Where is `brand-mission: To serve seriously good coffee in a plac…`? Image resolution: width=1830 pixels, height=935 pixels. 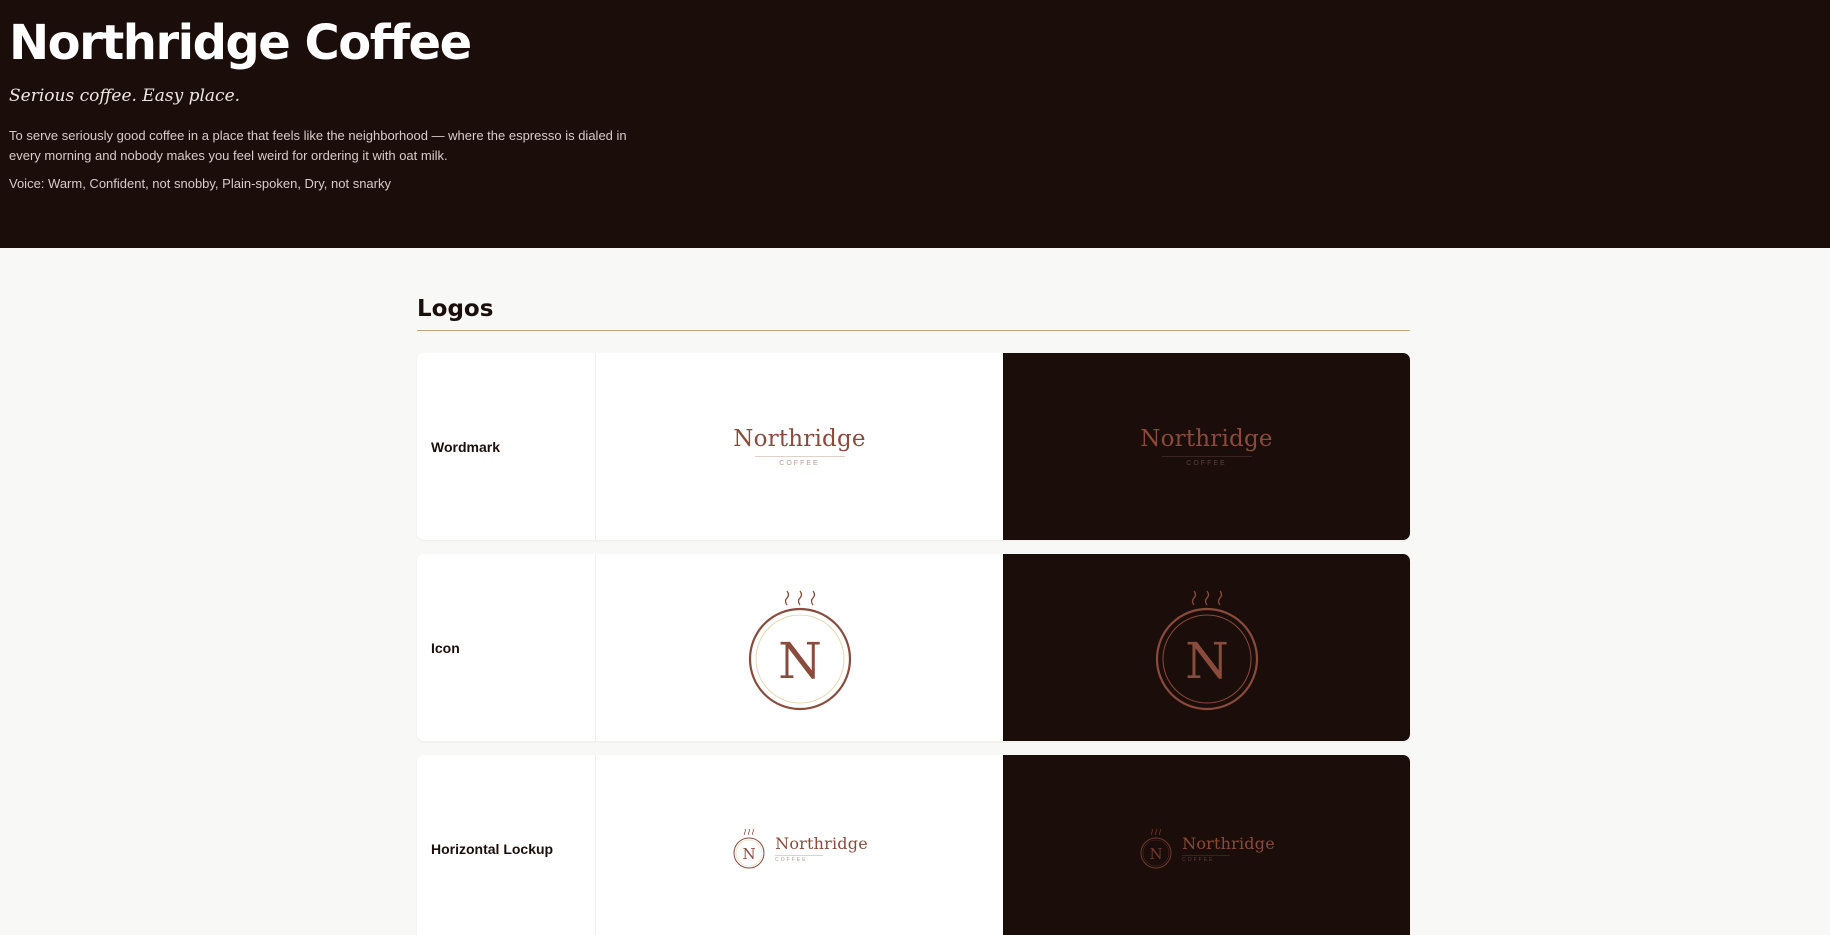 brand-mission: To serve seriously good coffee in a plac… is located at coordinates (318, 145).